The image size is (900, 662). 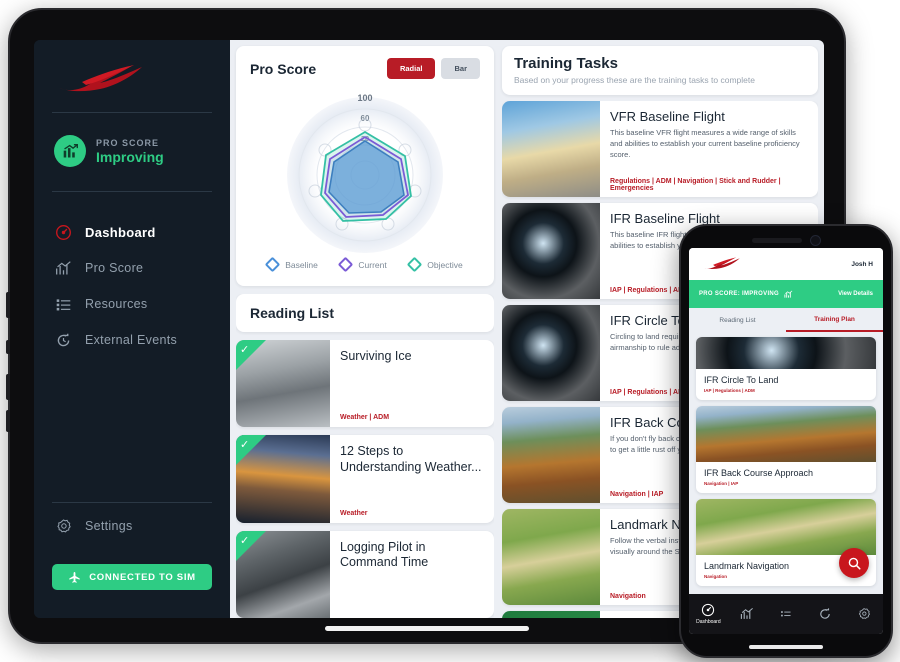 I want to click on phone-card-image, so click(x=786, y=527).